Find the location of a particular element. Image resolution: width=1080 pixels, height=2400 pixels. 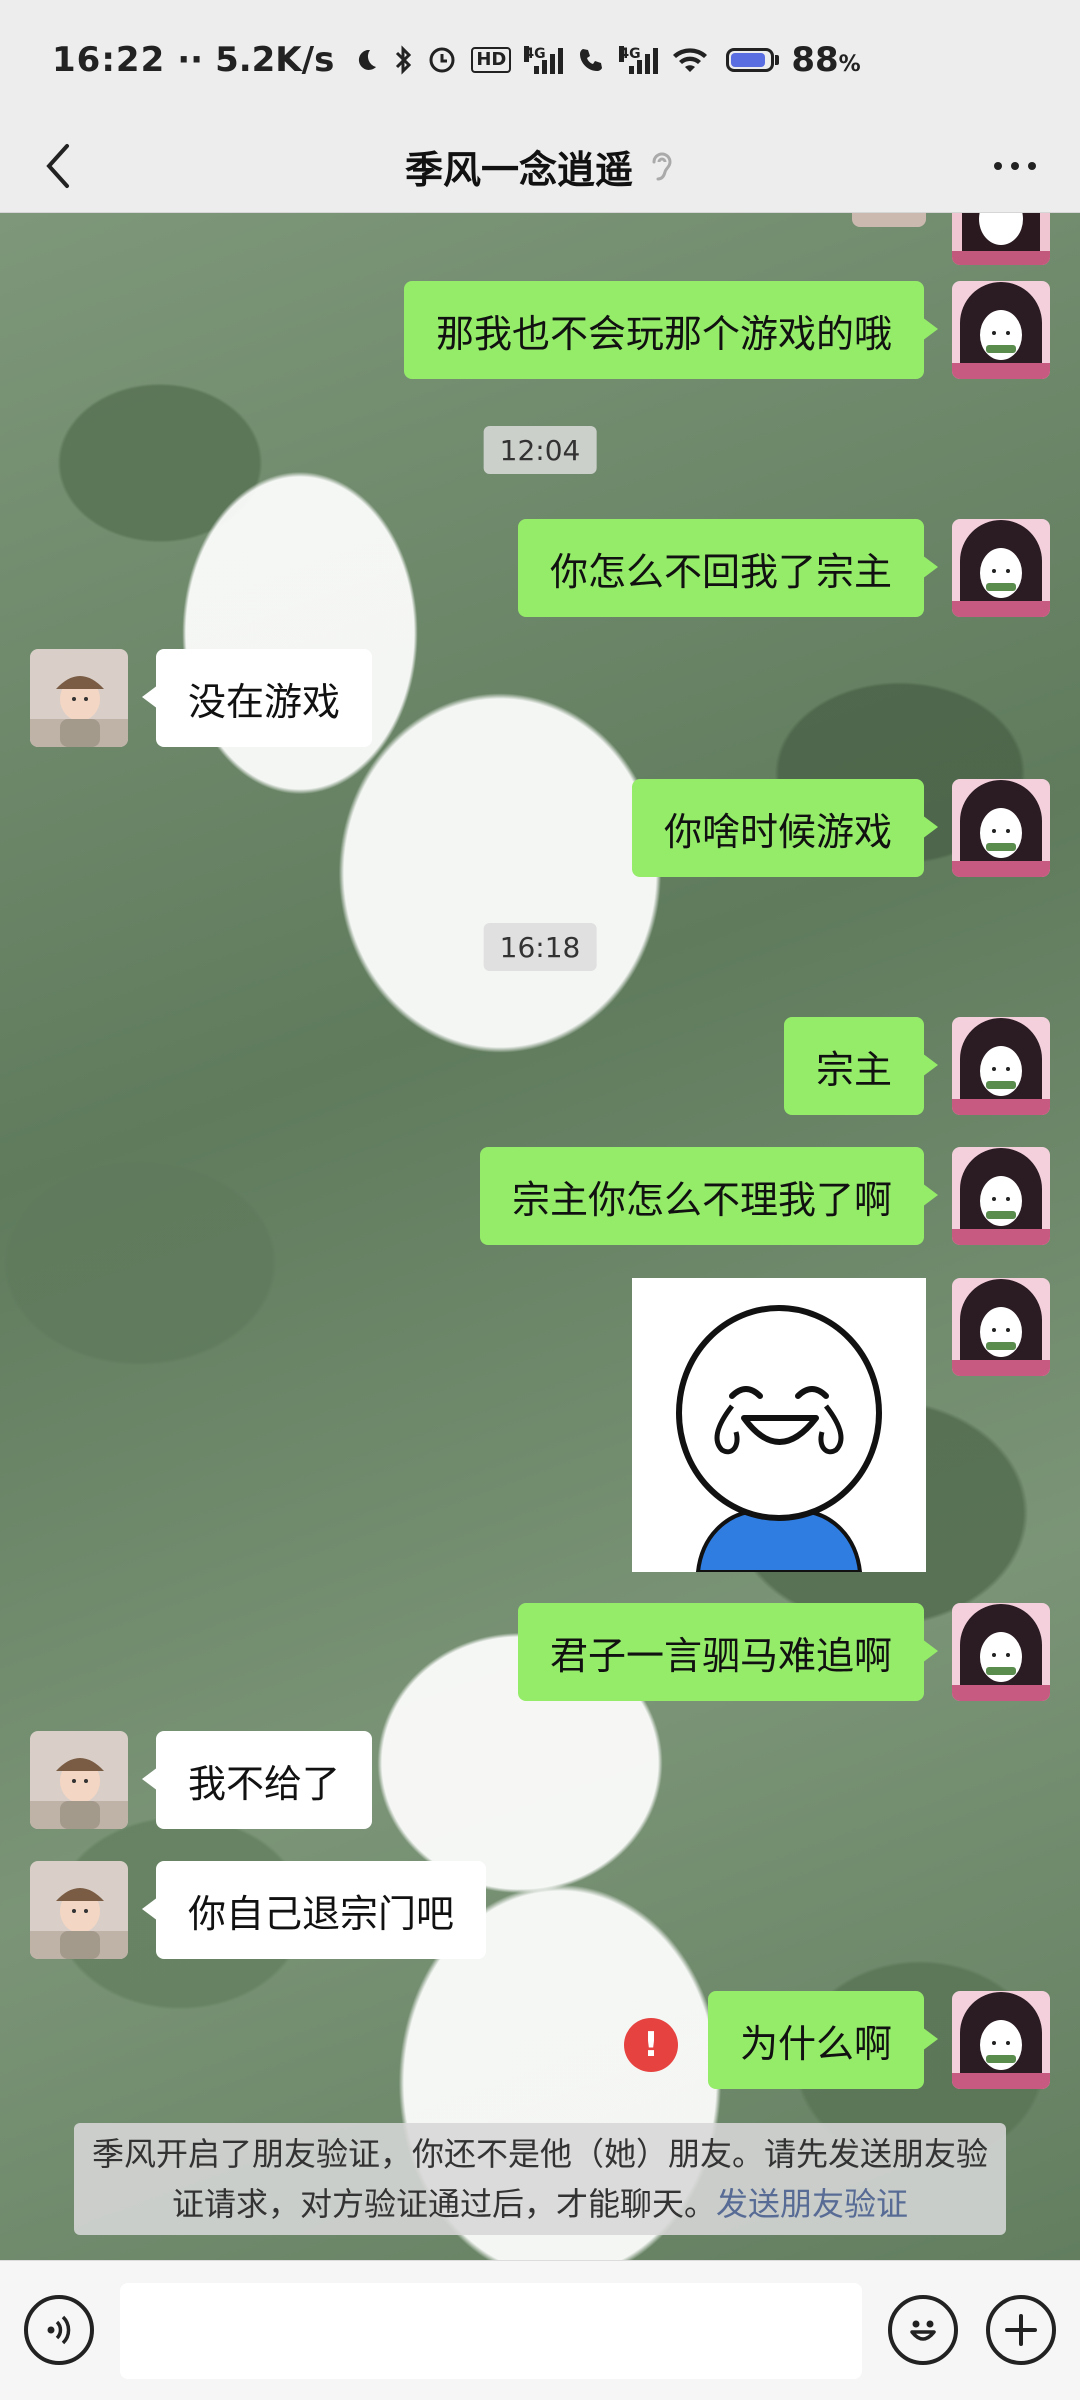

timestamp: 16:18 is located at coordinates (540, 947).